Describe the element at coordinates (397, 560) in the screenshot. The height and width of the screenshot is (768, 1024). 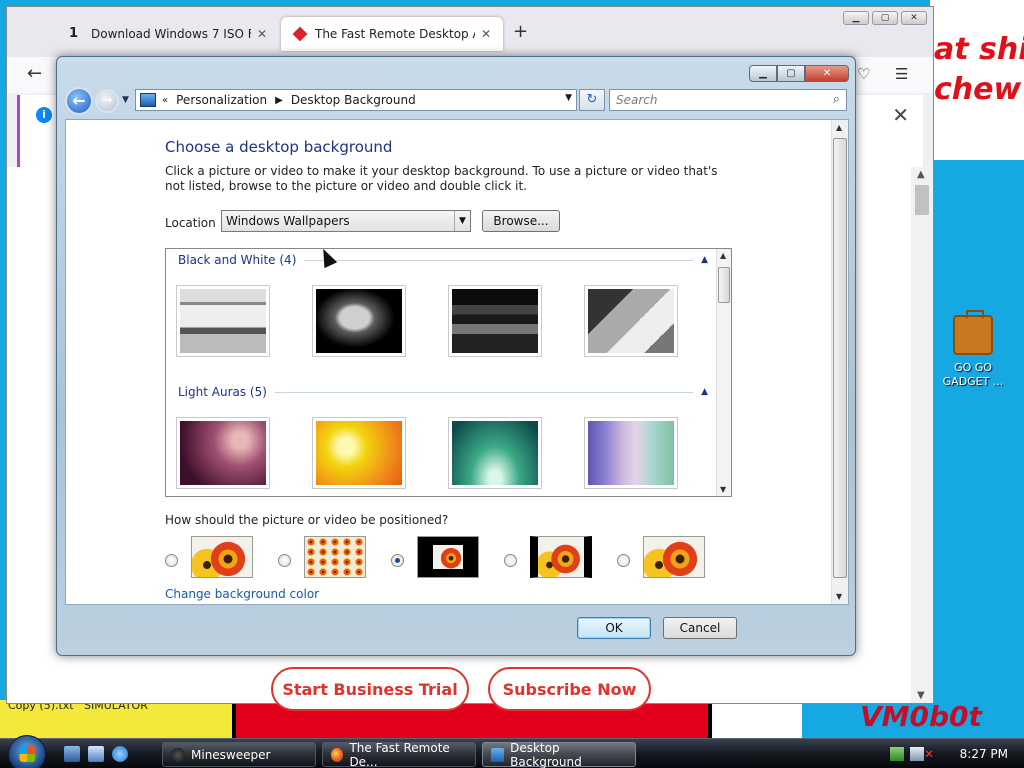
I see `position-center-radio` at that location.